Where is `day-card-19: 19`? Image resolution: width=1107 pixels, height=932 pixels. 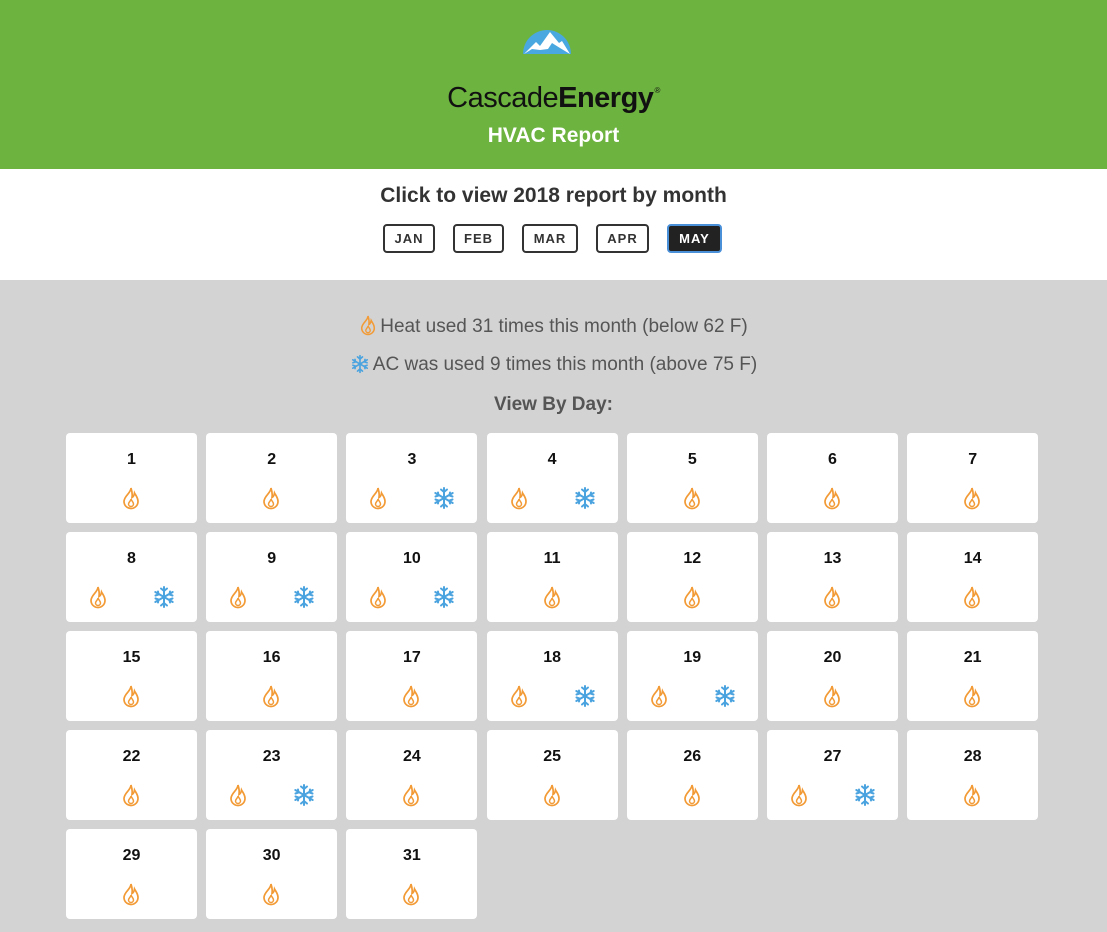
day-card-19: 19 is located at coordinates (692, 676).